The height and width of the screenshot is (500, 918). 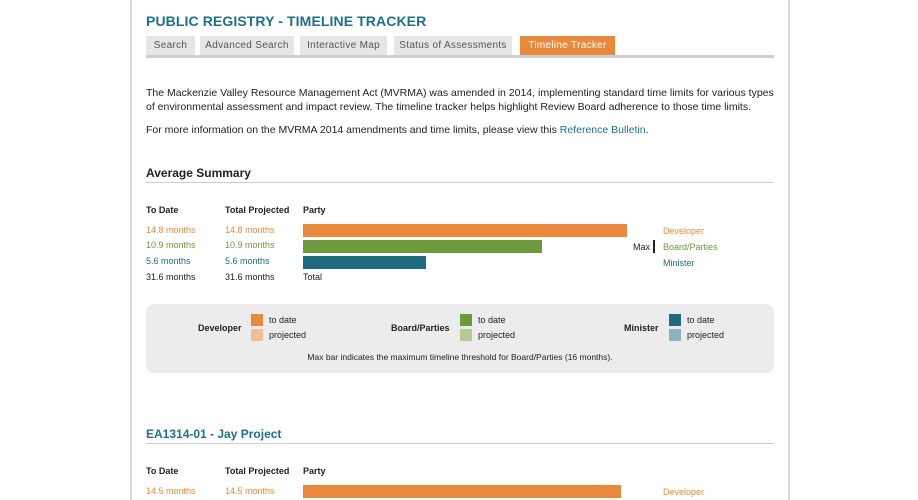 I want to click on legend-developer-to-date-text: to date, so click(x=283, y=320).